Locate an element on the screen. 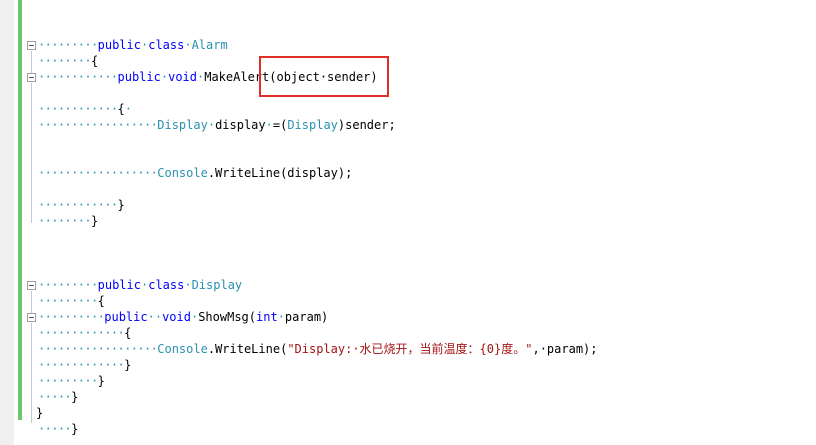 The image size is (816, 445). code-line: ·········} is located at coordinates (71, 381).